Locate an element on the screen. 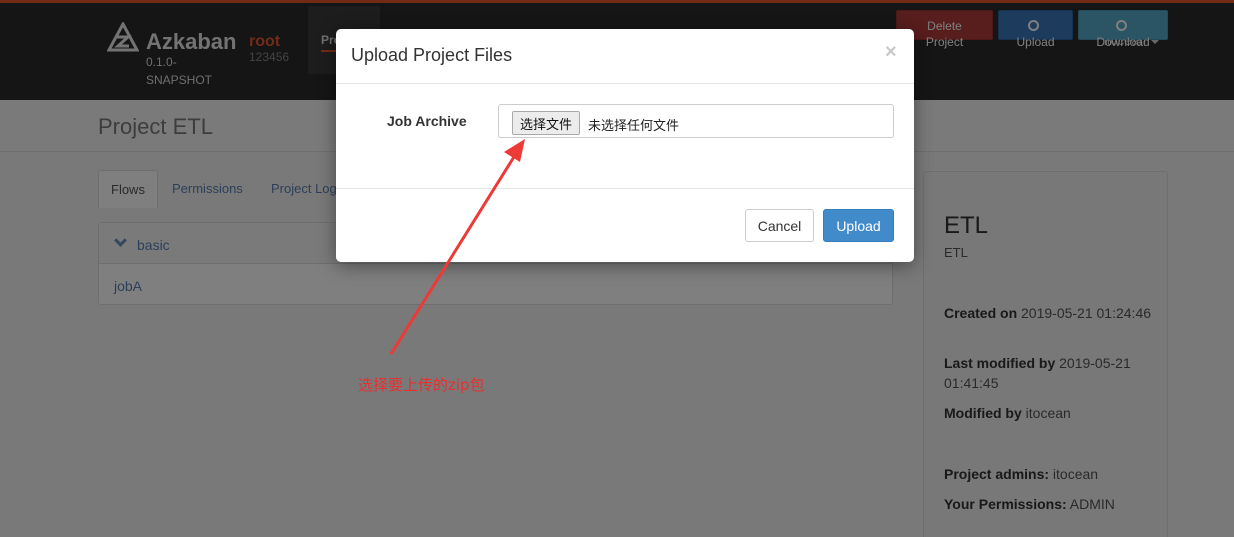 This screenshot has width=1234, height=537. annotation-text: 选择要上传的zip包 is located at coordinates (421, 385).